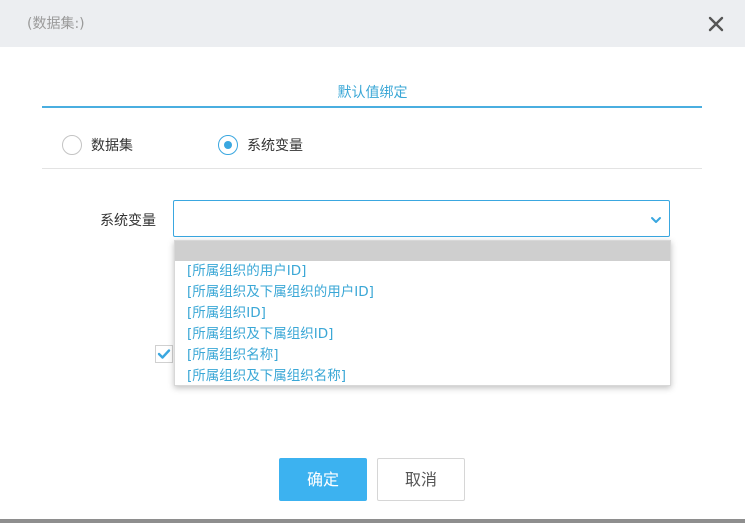 The width and height of the screenshot is (745, 523). Describe the element at coordinates (228, 145) in the screenshot. I see `radio-system-variable-circle` at that location.